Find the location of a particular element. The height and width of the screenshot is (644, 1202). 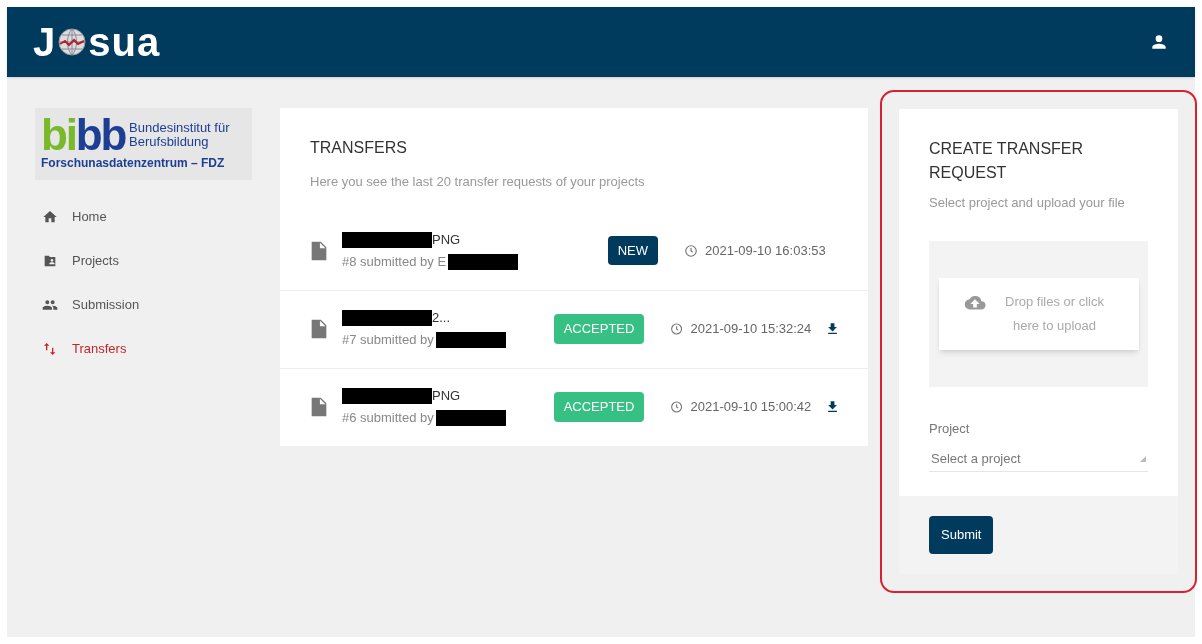

nav-item: Submission is located at coordinates (147, 305).